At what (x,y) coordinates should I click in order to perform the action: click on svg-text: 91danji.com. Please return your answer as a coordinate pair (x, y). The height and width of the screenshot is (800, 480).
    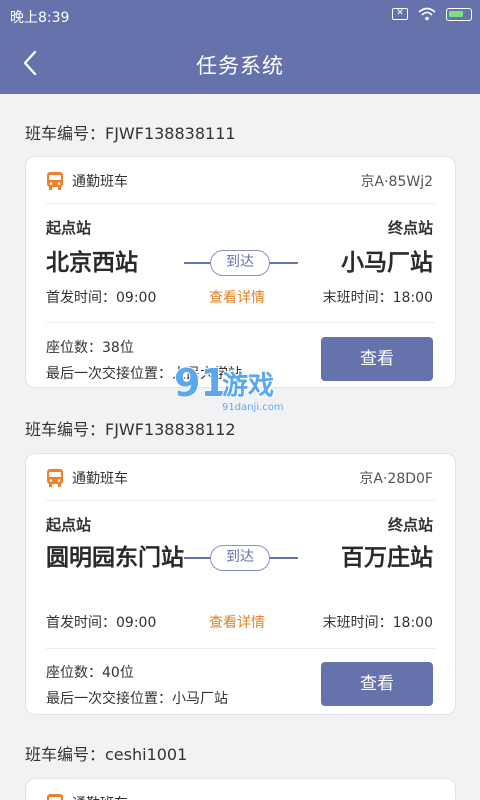
    Looking at the image, I should click on (253, 407).